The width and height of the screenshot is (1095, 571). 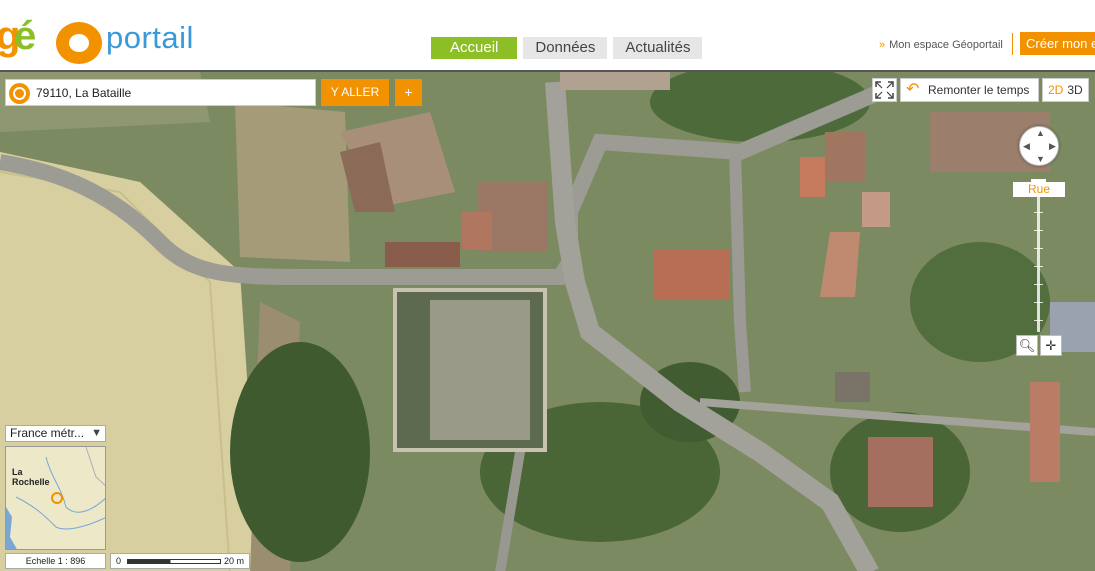 I want to click on chevron-down-icon: ▼, so click(x=96, y=433).